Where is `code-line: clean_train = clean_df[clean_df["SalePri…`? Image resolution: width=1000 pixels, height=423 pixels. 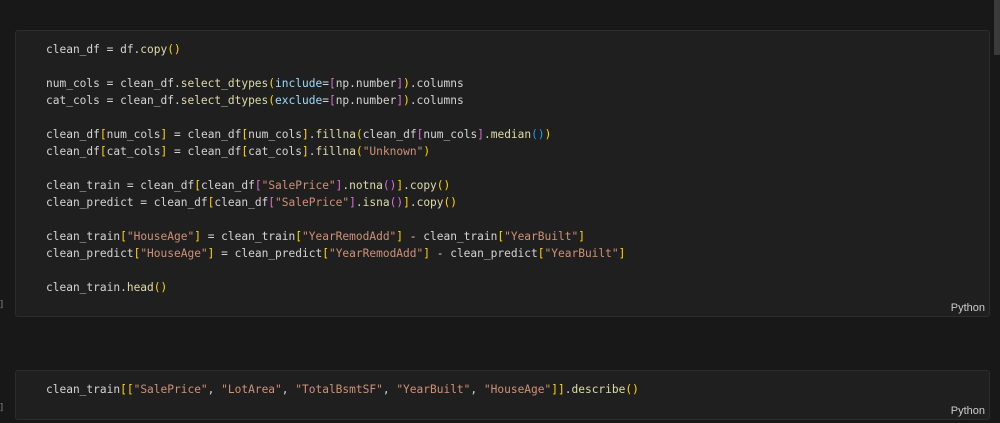 code-line: clean_train = clean_df[clean_df["SalePri… is located at coordinates (335, 185).